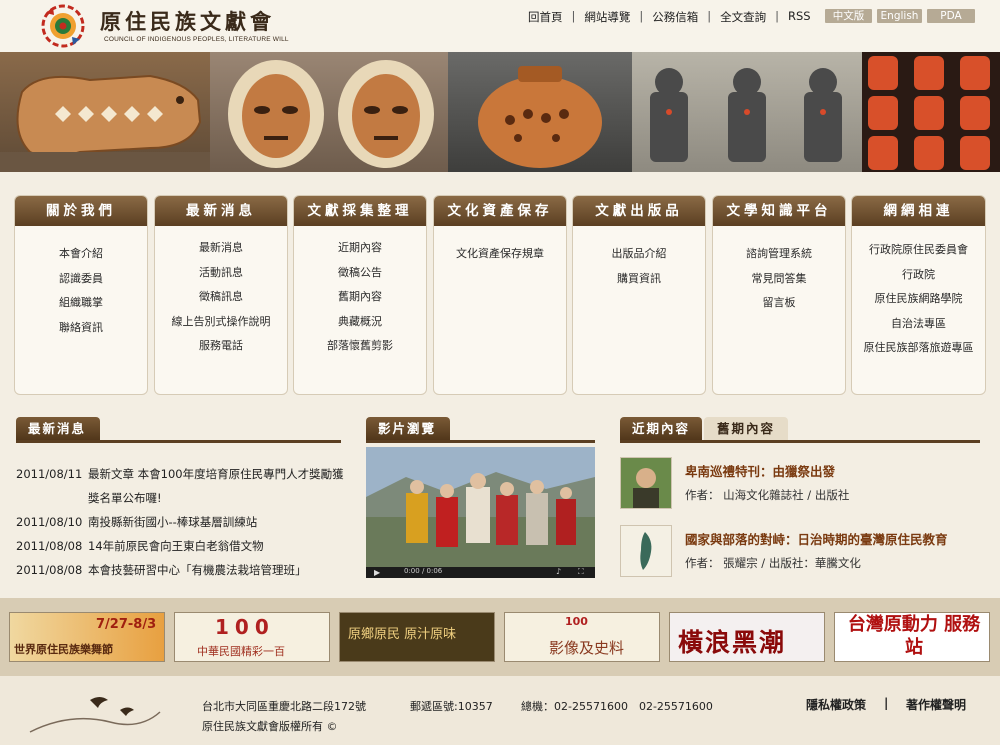 The height and width of the screenshot is (745, 1000). I want to click on partner-banner: 台灣原動力 服務站, so click(912, 637).